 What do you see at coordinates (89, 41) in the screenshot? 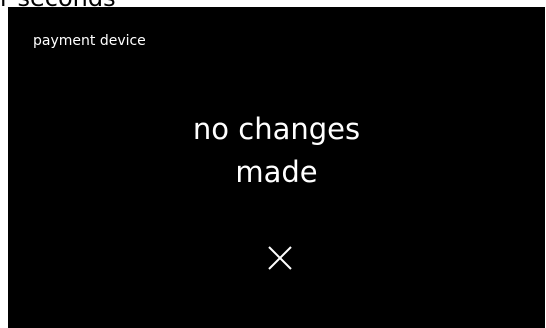
I see `screen-title: payment device` at bounding box center [89, 41].